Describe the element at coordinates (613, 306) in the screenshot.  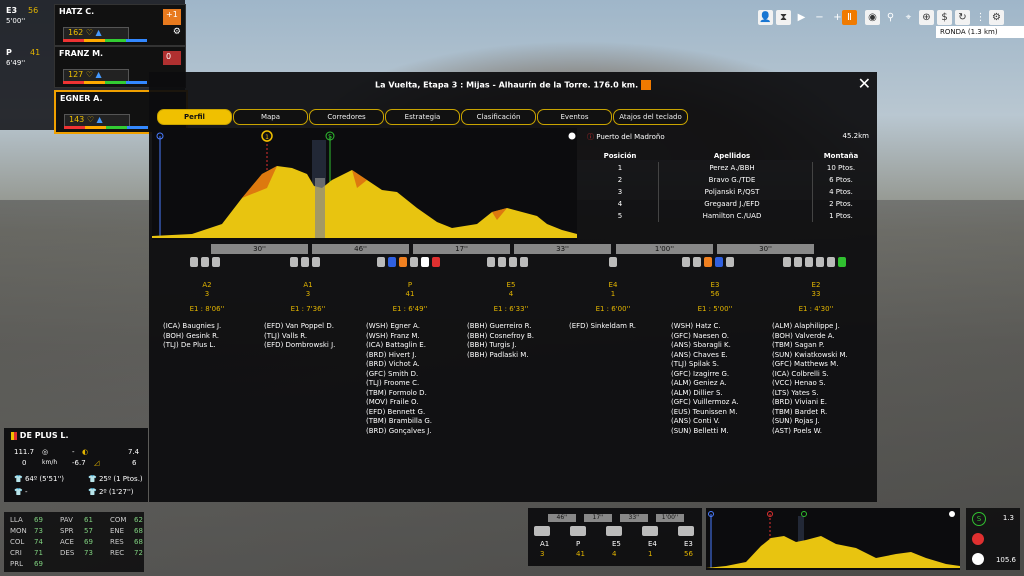
I see `group-column: E4 1 E1 : 6'00'' (EFD) Sinkeldam R.` at that location.